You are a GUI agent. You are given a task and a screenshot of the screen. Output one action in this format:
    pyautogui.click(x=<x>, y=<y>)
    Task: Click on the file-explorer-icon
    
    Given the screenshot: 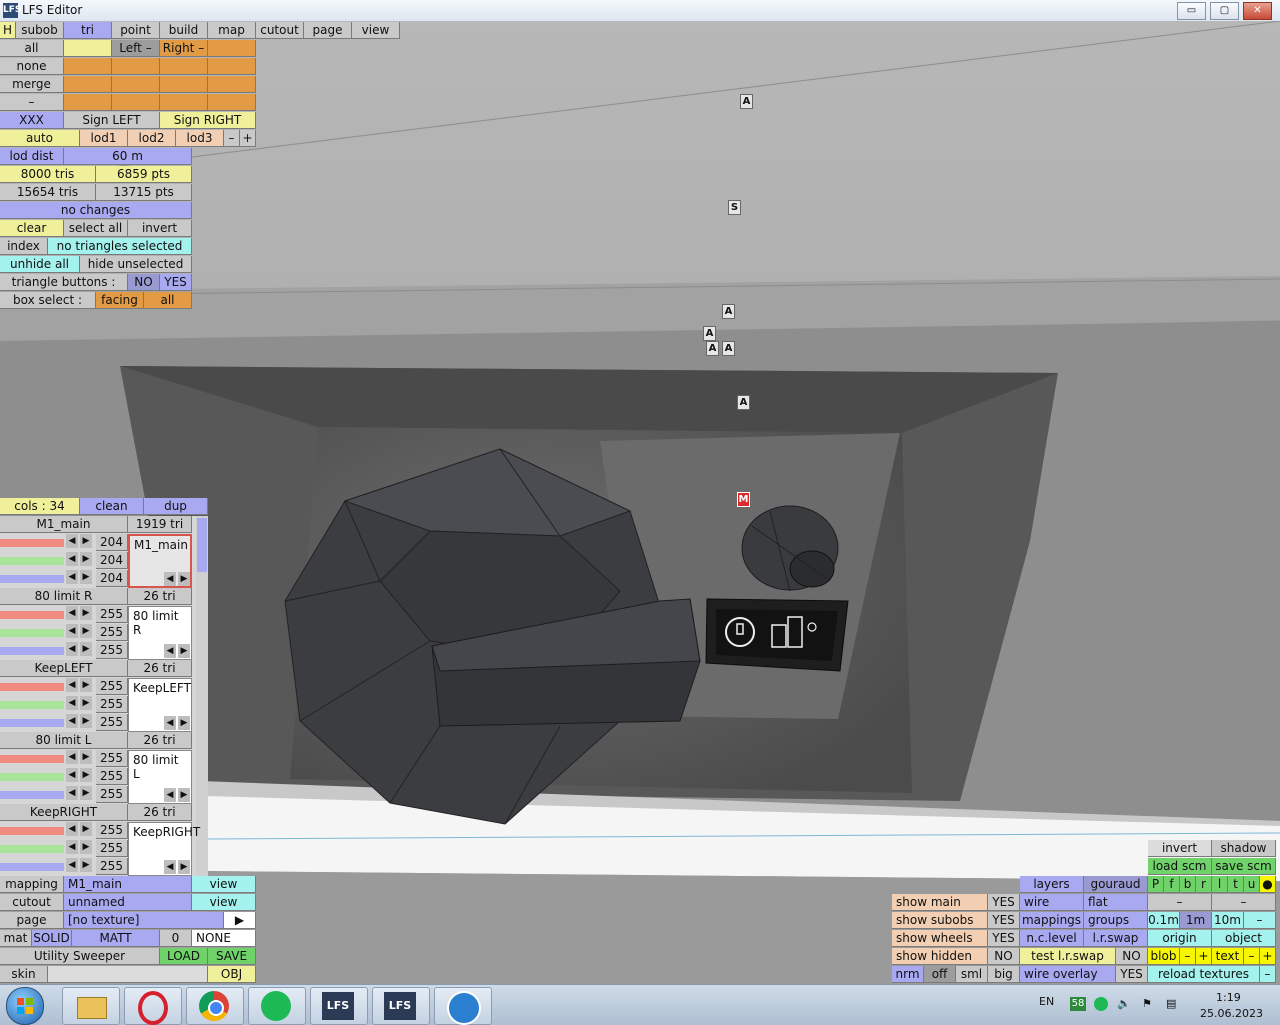 What is the action you would take?
    pyautogui.click(x=91, y=1006)
    